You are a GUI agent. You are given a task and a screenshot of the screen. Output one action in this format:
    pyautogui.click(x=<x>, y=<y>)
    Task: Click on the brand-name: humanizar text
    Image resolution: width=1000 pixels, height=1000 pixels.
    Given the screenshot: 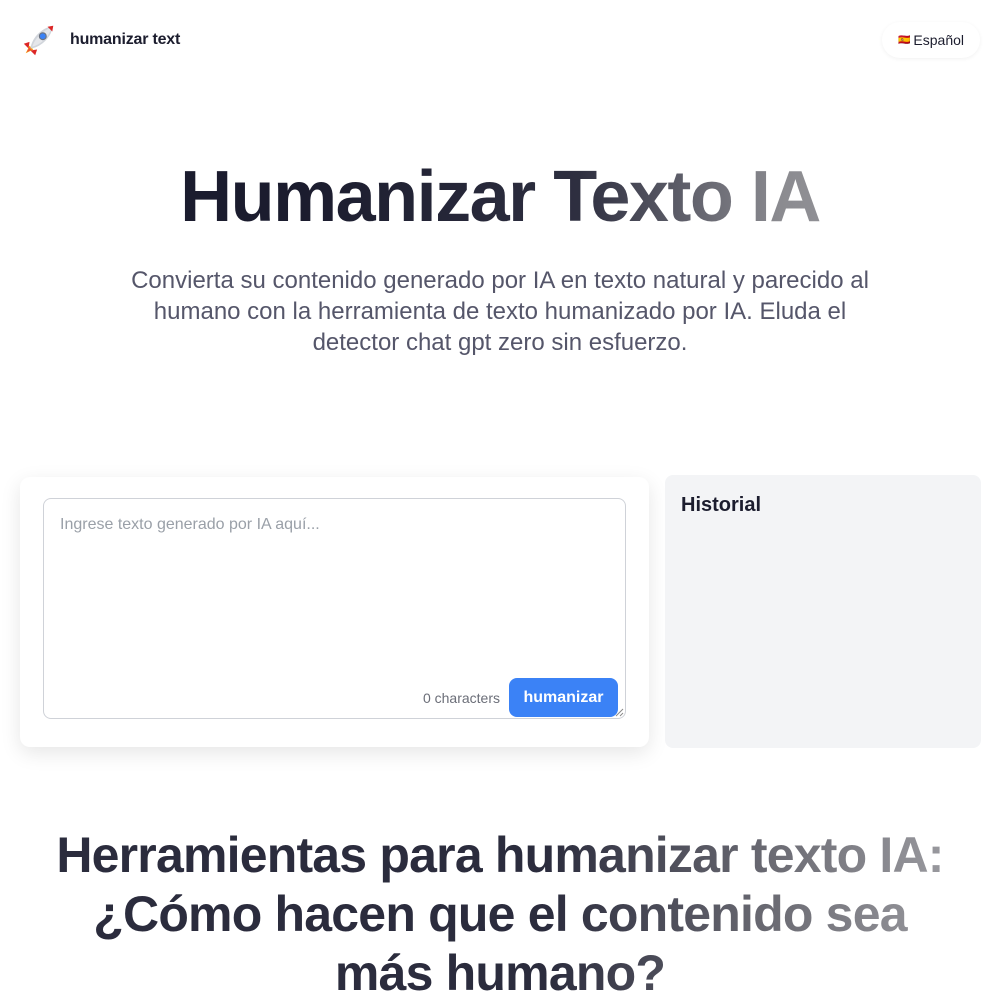 What is the action you would take?
    pyautogui.click(x=125, y=39)
    